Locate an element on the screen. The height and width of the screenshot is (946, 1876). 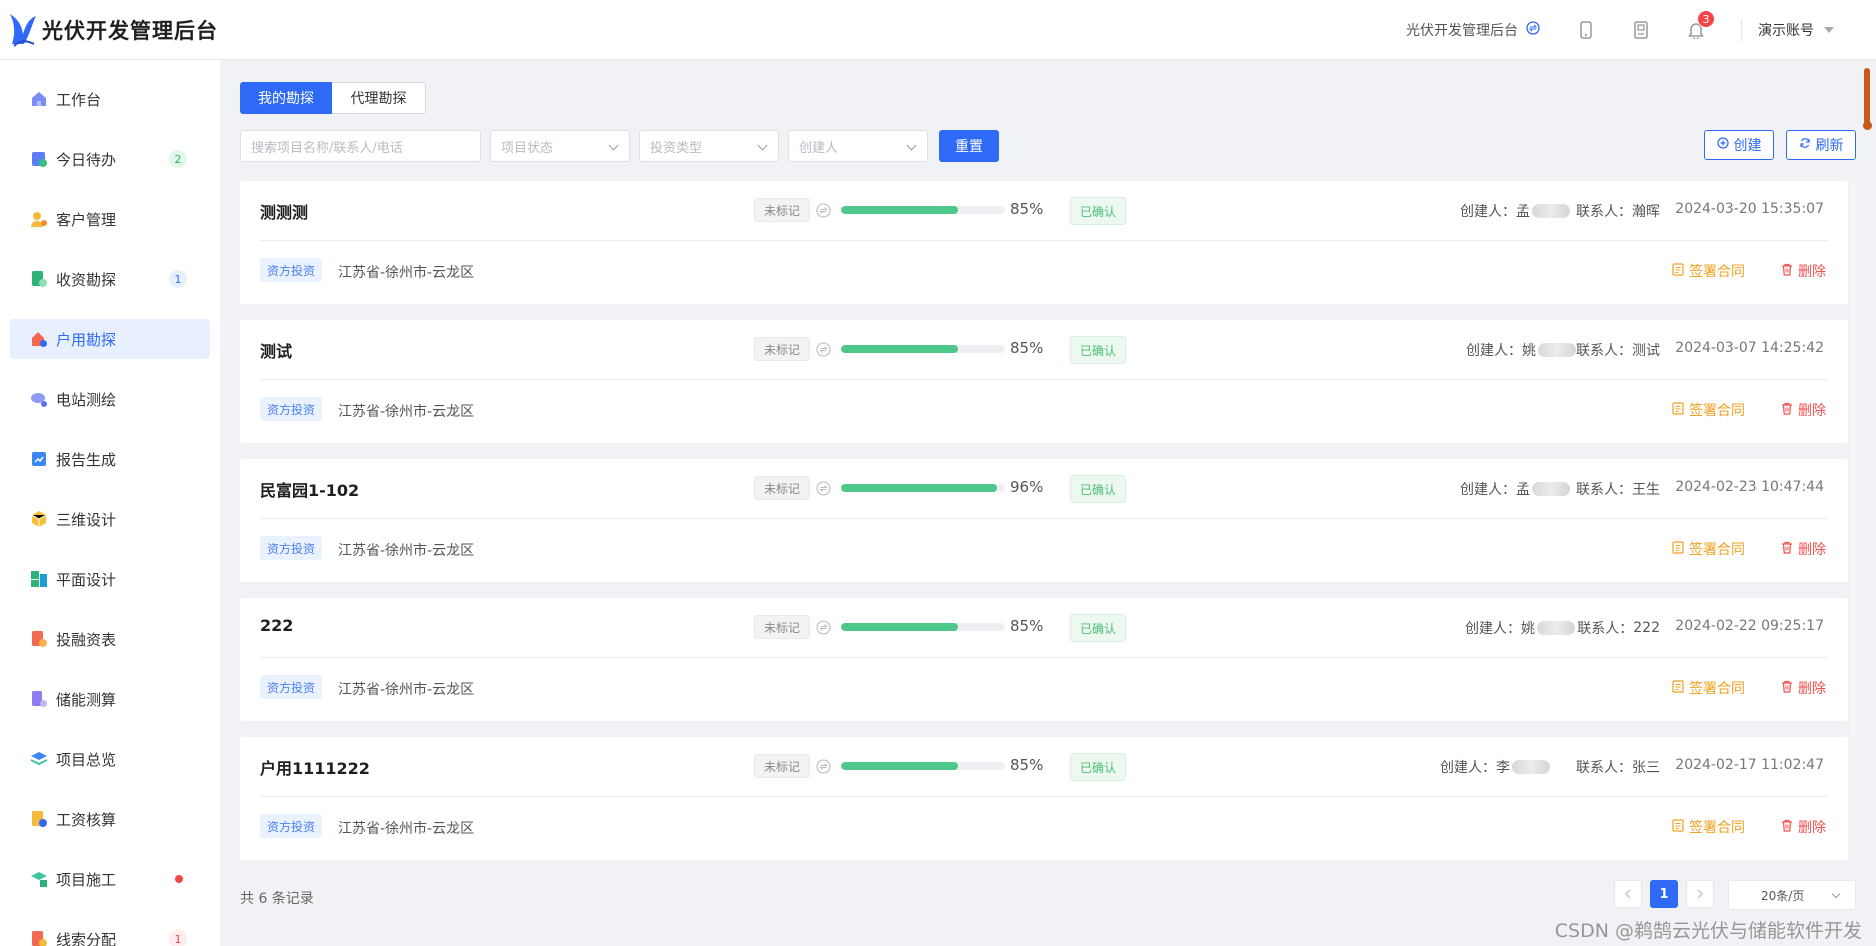
reset-button: 重置 is located at coordinates (969, 146).